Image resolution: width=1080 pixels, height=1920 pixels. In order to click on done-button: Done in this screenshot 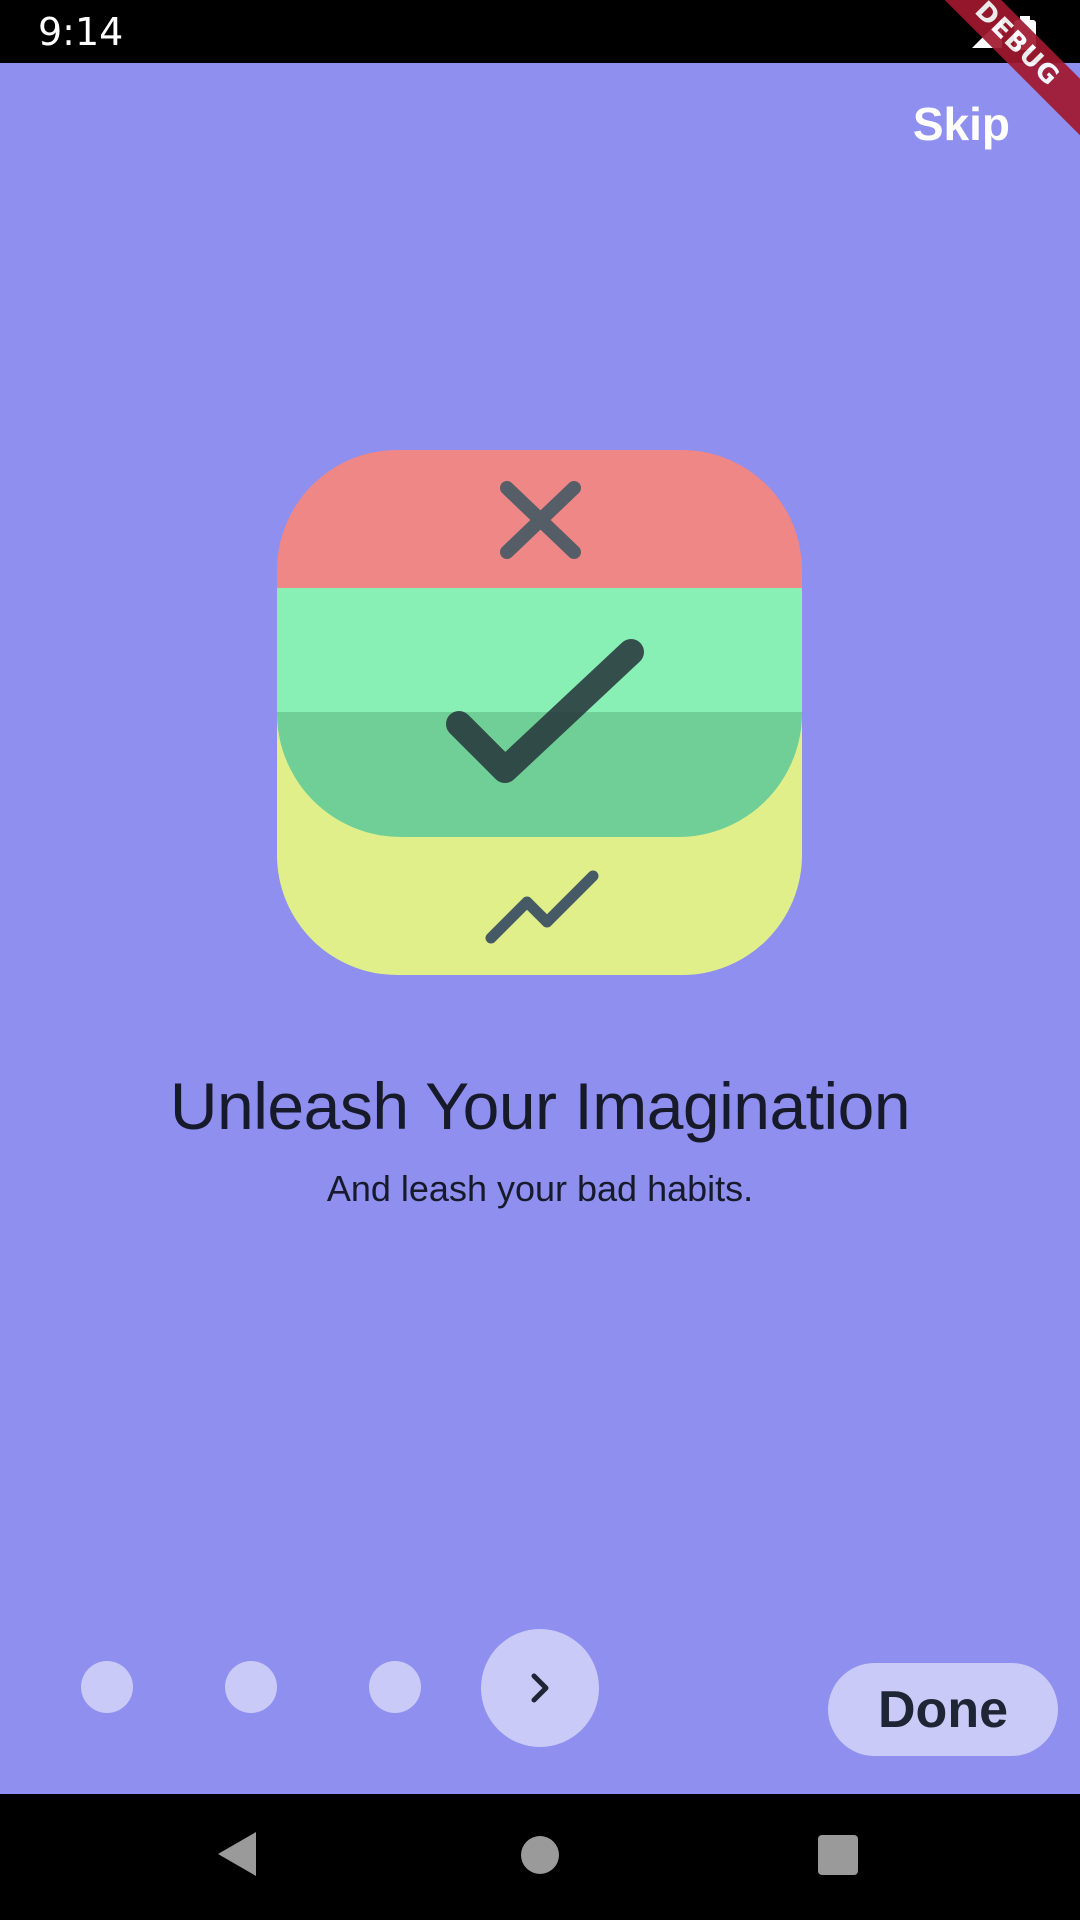, I will do `click(943, 1709)`.